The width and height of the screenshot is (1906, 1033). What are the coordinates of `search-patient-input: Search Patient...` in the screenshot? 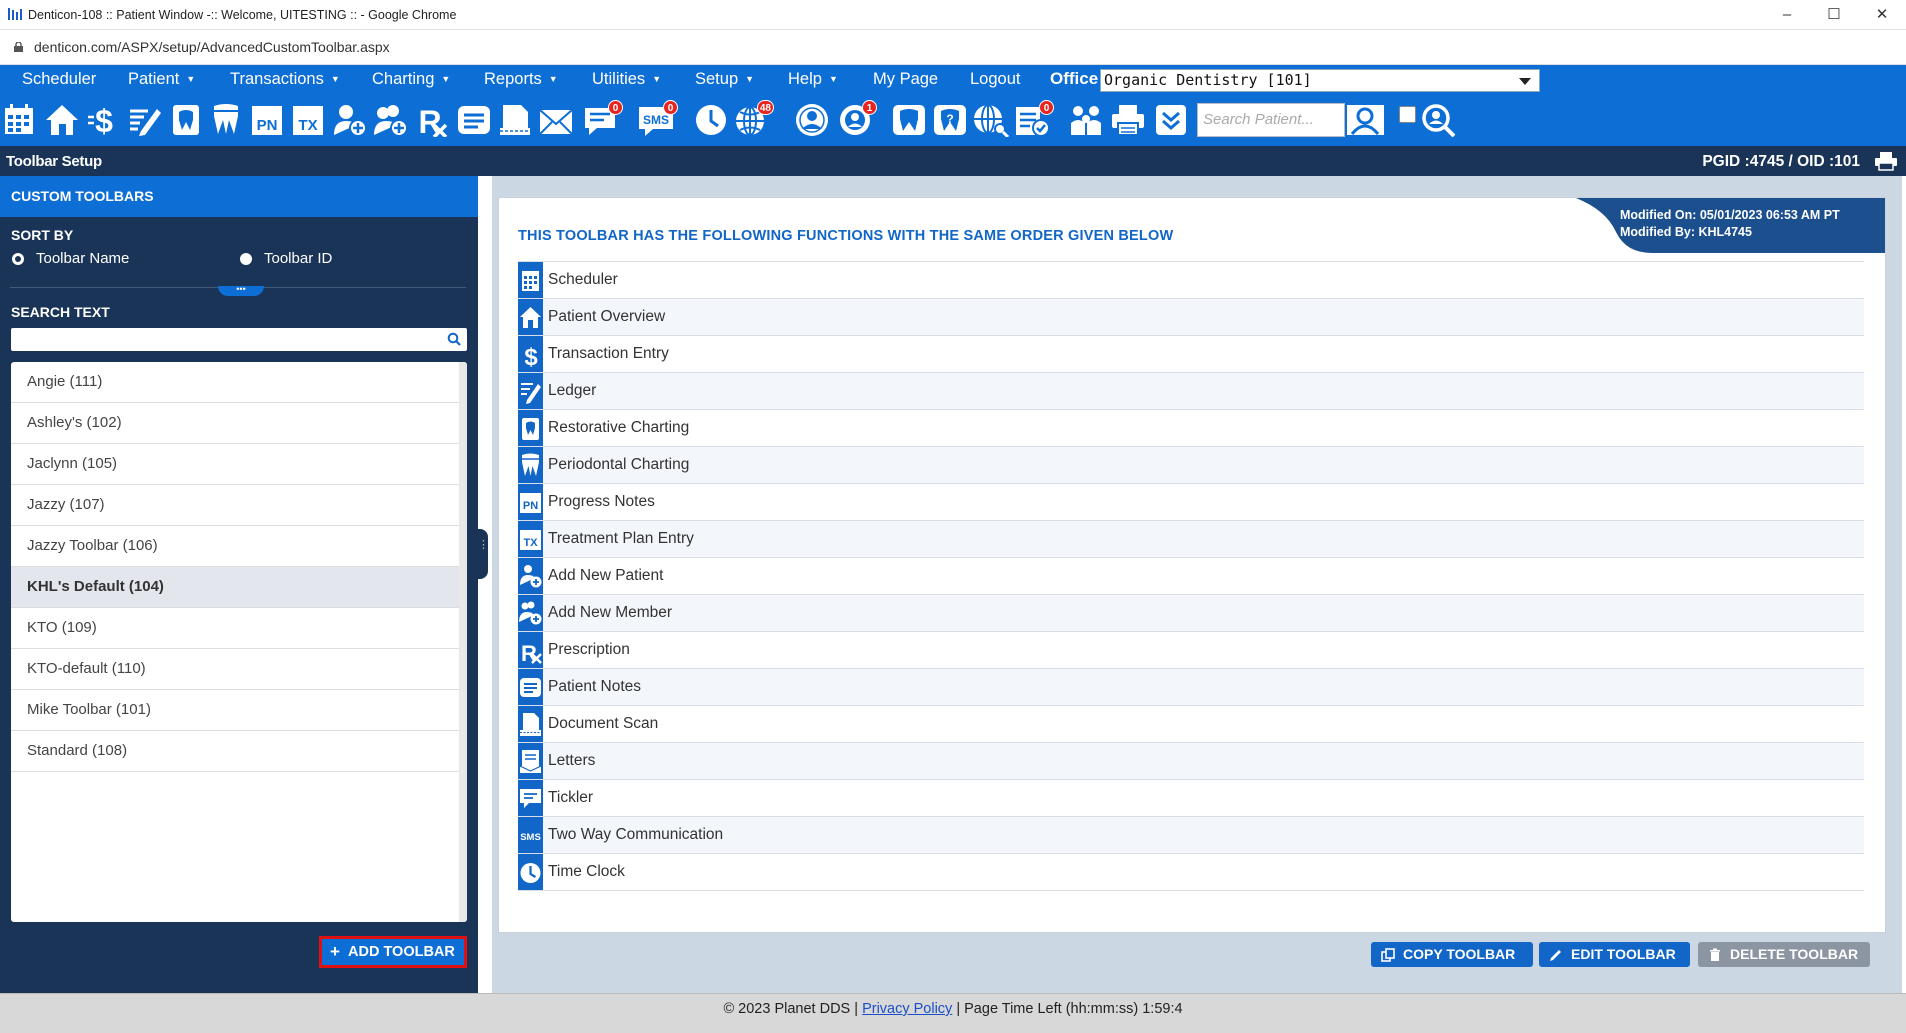 It's located at (1271, 120).